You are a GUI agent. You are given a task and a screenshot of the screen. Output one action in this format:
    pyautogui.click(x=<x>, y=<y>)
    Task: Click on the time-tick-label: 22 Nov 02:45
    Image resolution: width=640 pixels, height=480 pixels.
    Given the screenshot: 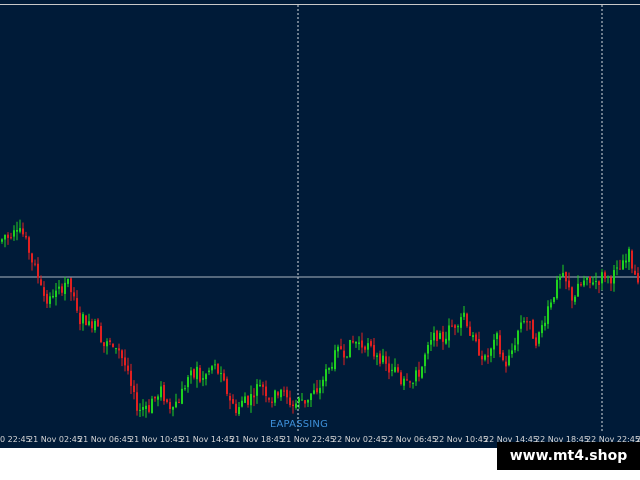 What is the action you would take?
    pyautogui.click(x=359, y=439)
    